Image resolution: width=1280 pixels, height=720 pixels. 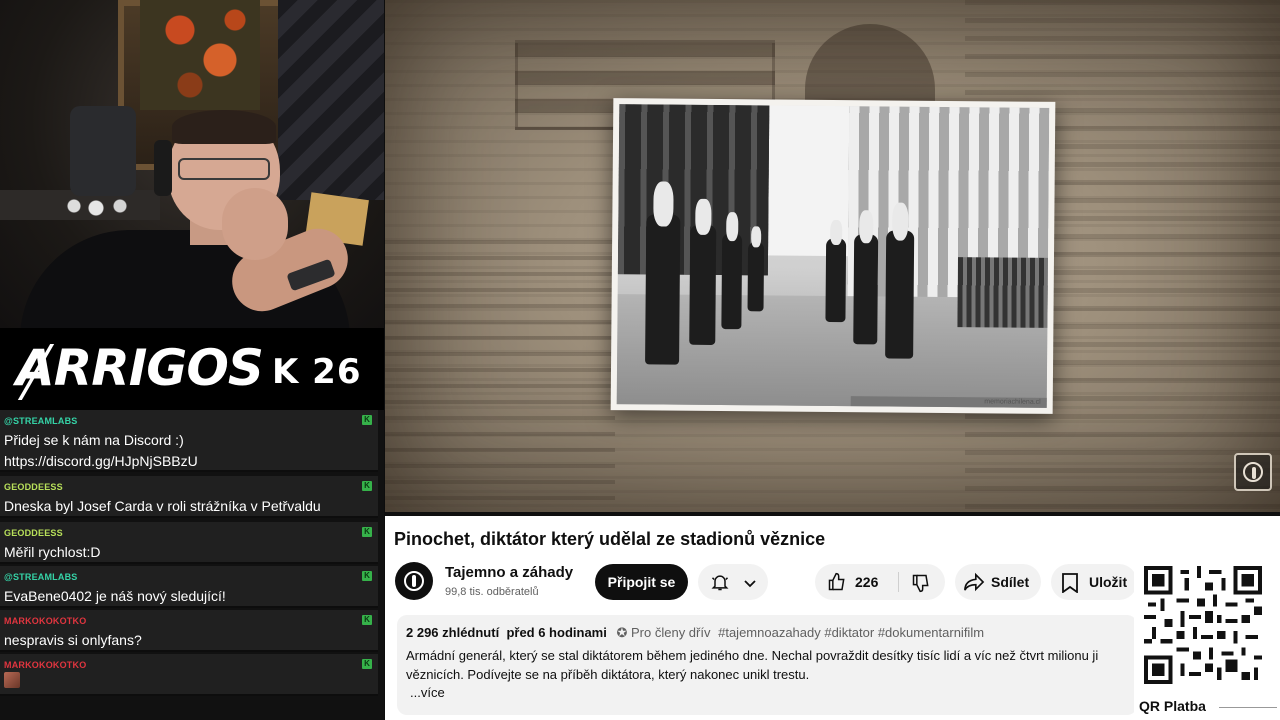 I want to click on chat-message: GEODDEESS K Měřil rychlost:D, so click(x=189, y=543).